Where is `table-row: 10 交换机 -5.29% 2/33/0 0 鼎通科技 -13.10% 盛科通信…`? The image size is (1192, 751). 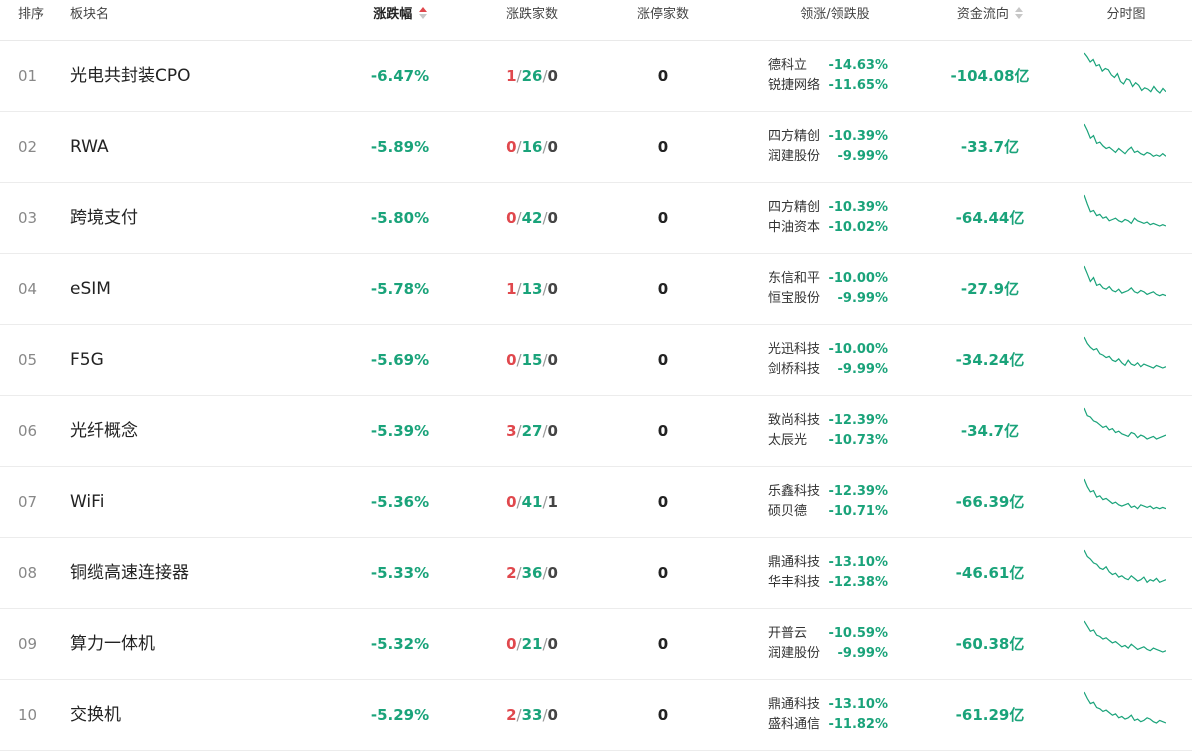
table-row: 10 交换机 -5.29% 2/33/0 0 鼎通科技 -13.10% 盛科通信… is located at coordinates (596, 715).